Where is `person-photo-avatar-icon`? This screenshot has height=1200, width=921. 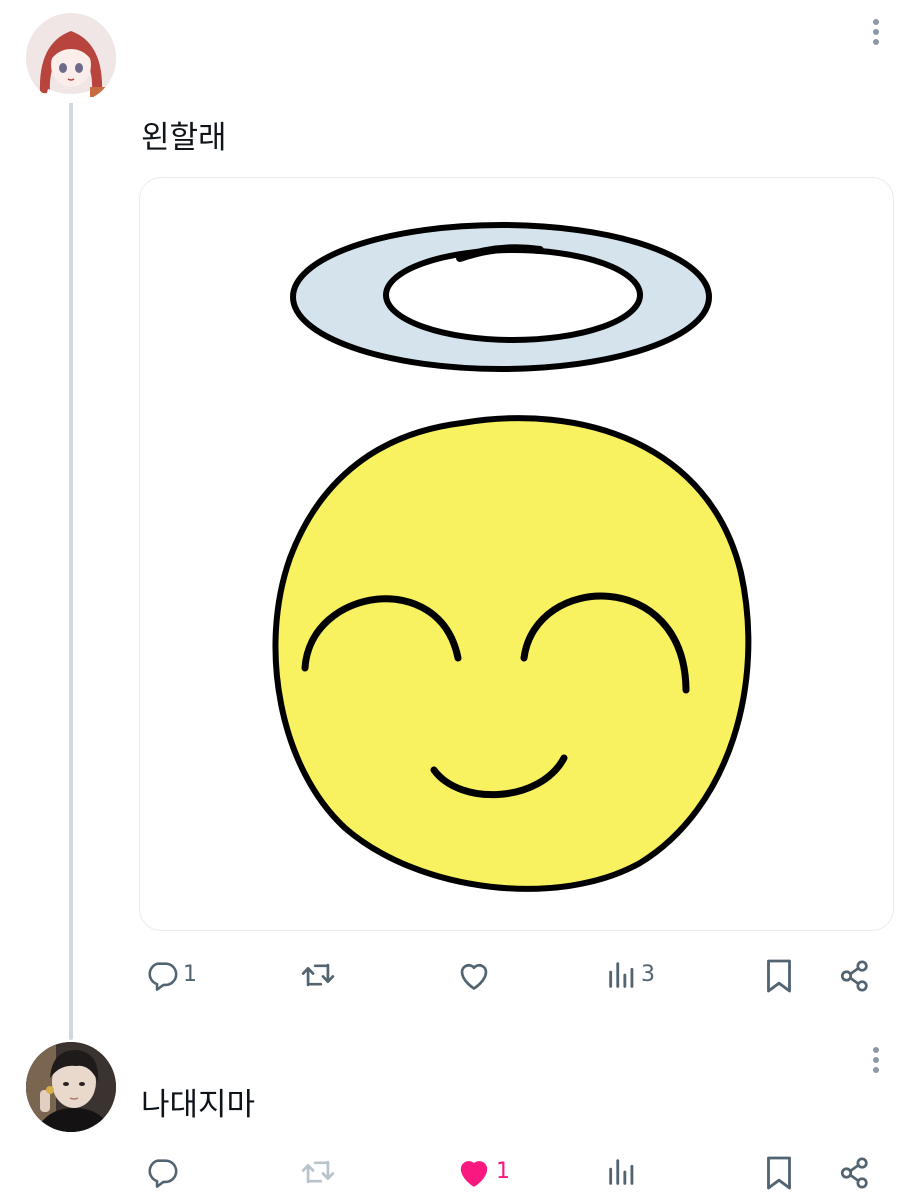
person-photo-avatar-icon is located at coordinates (71, 1087).